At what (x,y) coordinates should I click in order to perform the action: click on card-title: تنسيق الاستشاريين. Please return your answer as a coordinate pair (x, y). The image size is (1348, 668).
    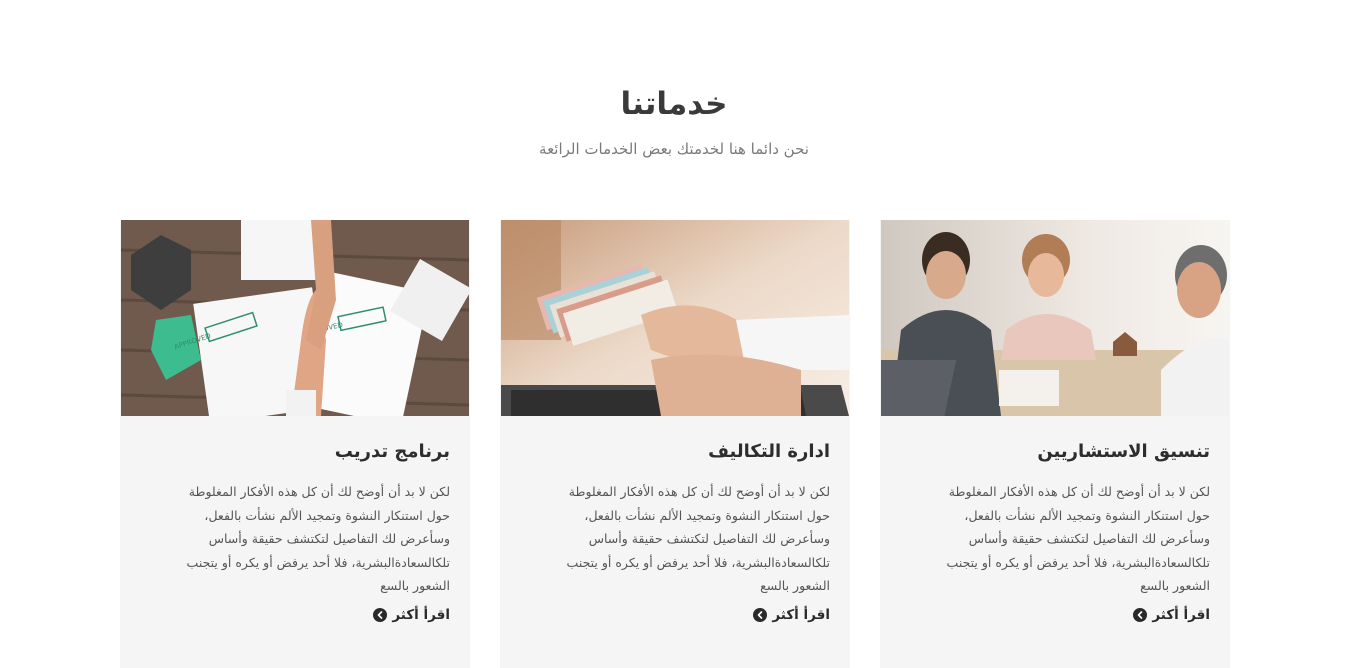
    Looking at the image, I should click on (1123, 451).